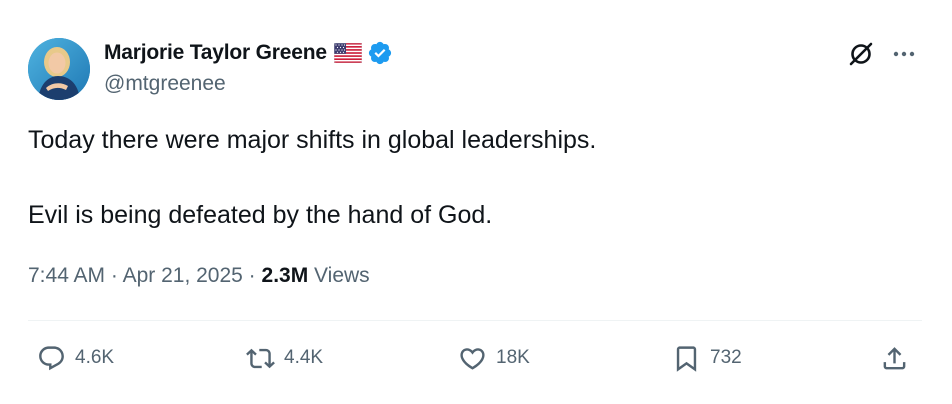  I want to click on author-handle: @mtgreenee, so click(165, 84).